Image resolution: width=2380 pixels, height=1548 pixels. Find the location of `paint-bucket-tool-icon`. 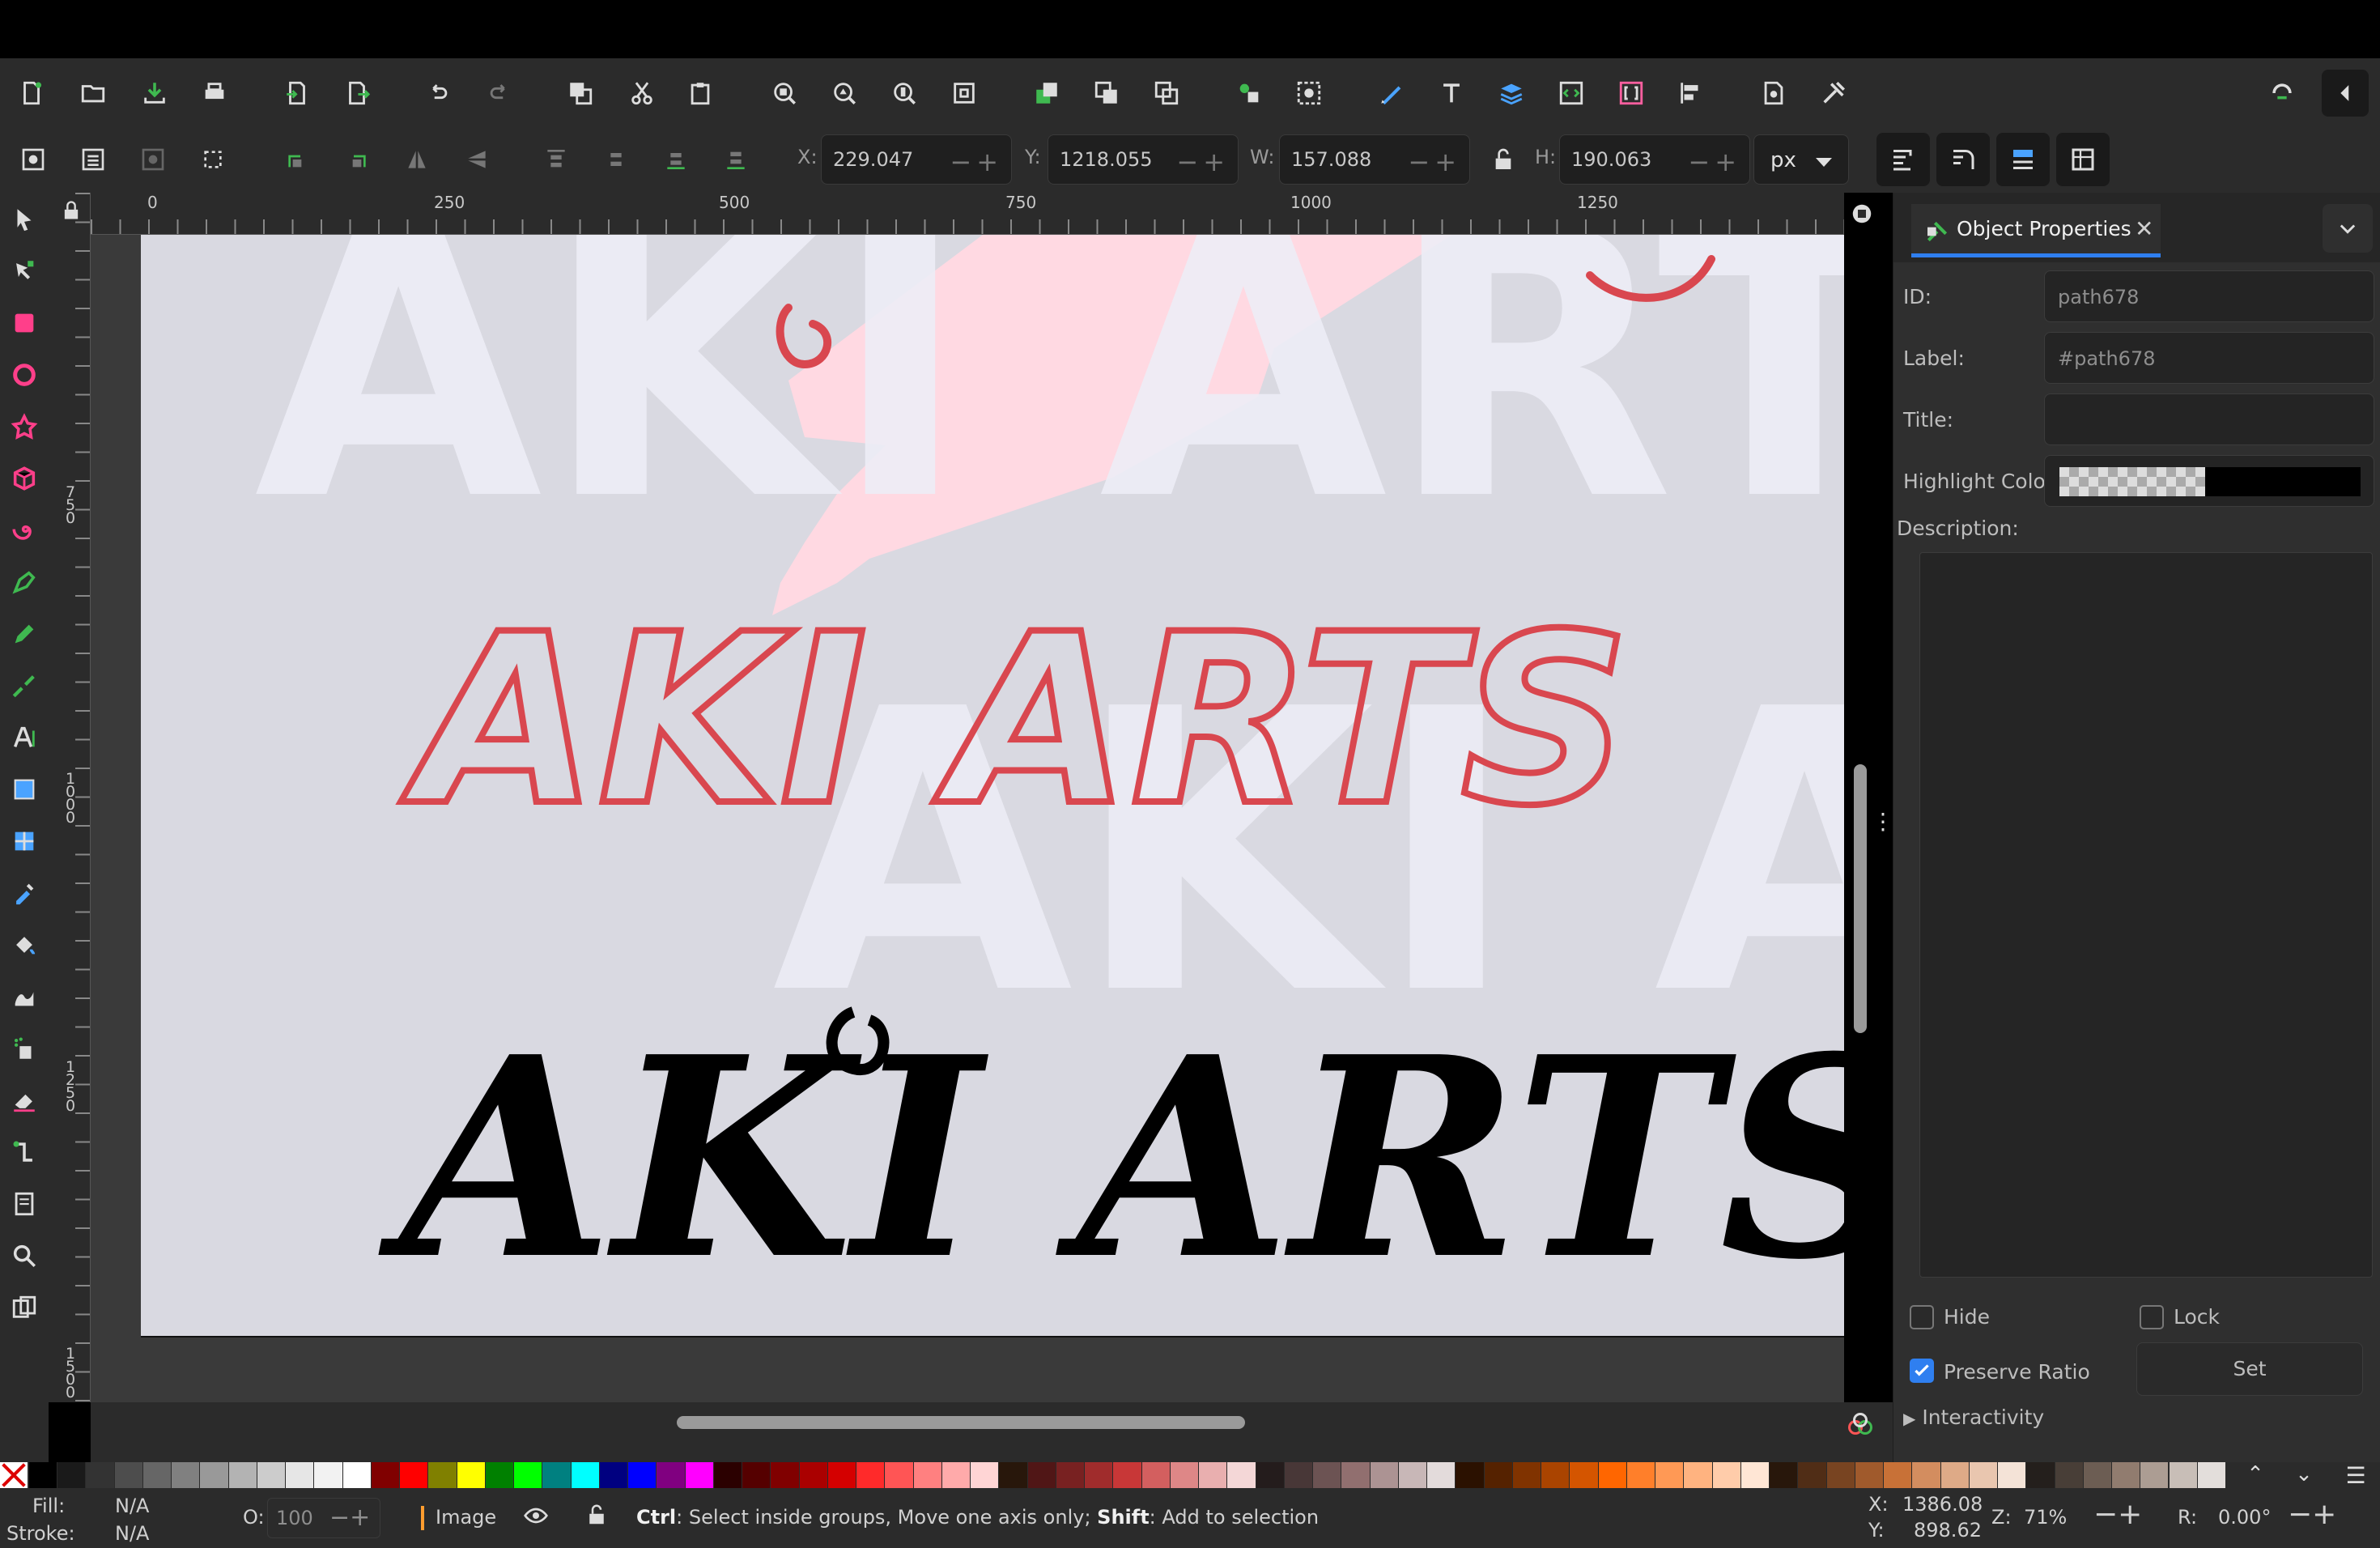

paint-bucket-tool-icon is located at coordinates (24, 945).